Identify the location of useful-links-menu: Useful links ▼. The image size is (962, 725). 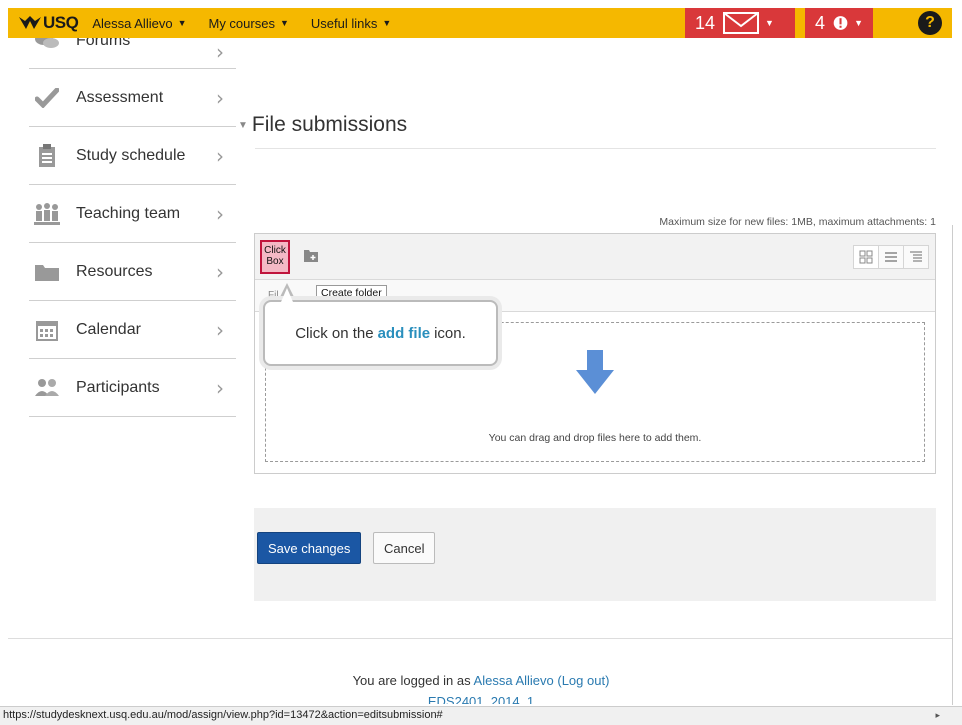
(351, 23).